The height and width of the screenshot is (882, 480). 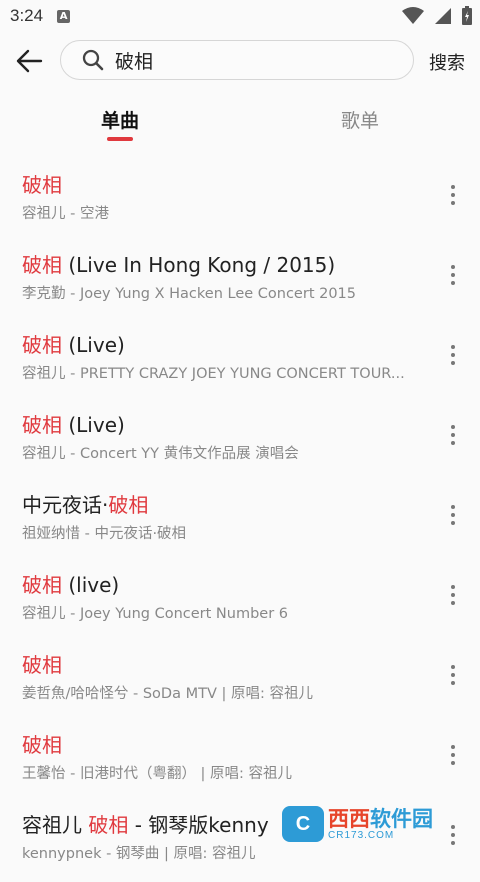 I want to click on song-subtitle: 容祖儿 - Joey Yung Concert Number 6, so click(x=155, y=614).